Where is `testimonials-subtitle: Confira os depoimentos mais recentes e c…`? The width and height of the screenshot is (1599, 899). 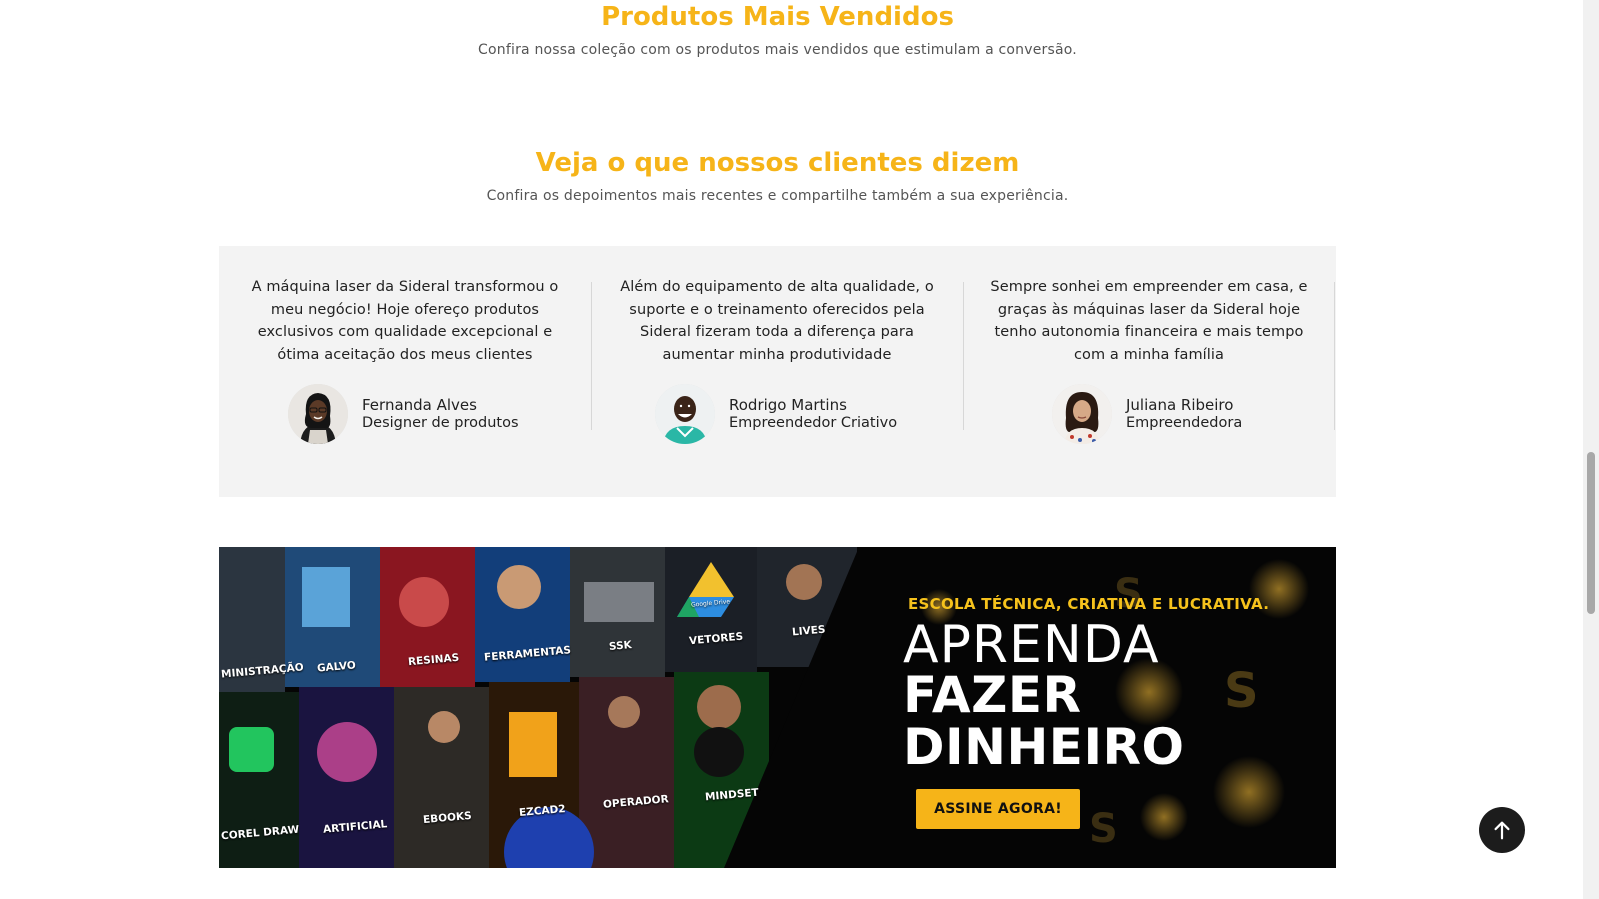 testimonials-subtitle: Confira os depoimentos mais recentes e c… is located at coordinates (777, 196).